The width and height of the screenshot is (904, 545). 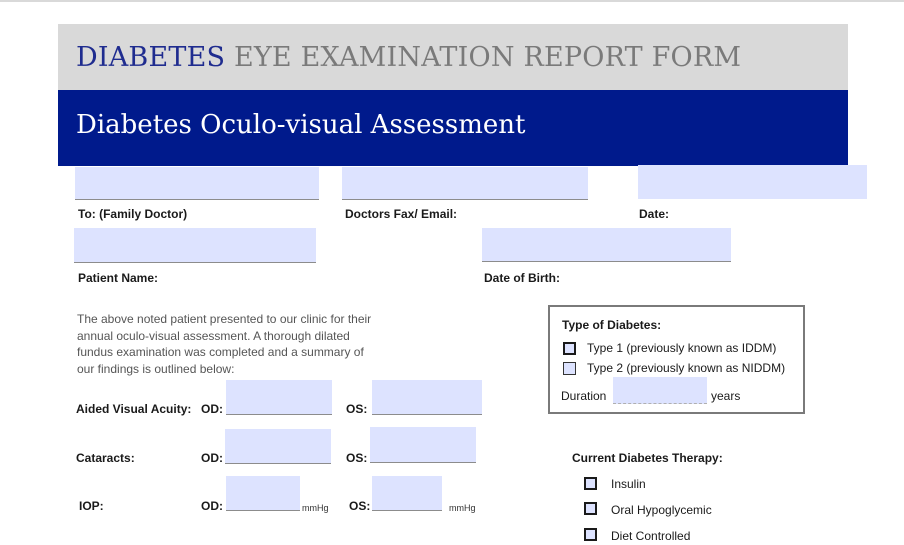 I want to click on intro-line: our findings is outlined below:, so click(x=156, y=368).